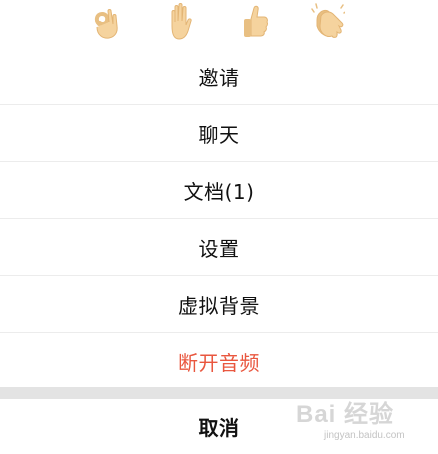 The width and height of the screenshot is (438, 454). I want to click on clapping-hands-icon, so click(328, 20).